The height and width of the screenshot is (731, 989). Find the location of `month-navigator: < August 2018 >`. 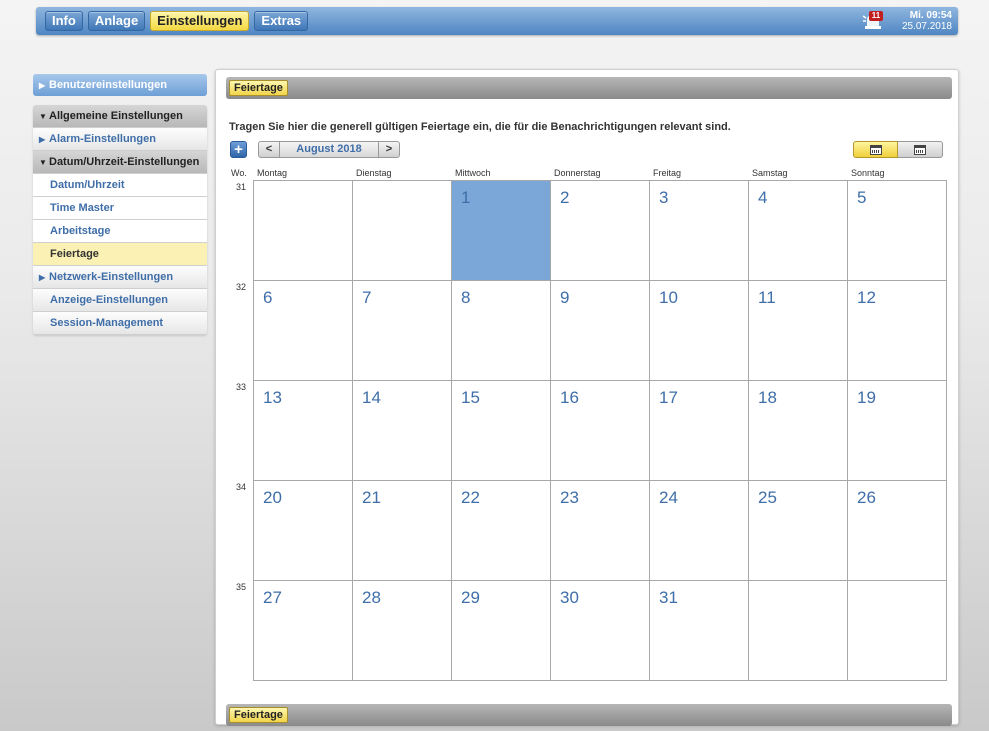

month-navigator: < August 2018 > is located at coordinates (329, 149).